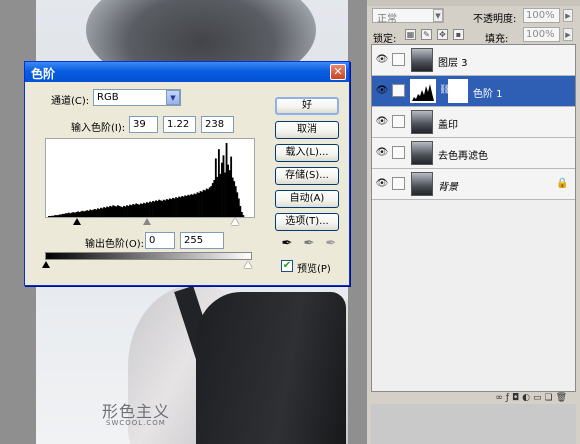  What do you see at coordinates (473, 122) in the screenshot?
I see `layer-row: 👁 盖印` at bounding box center [473, 122].